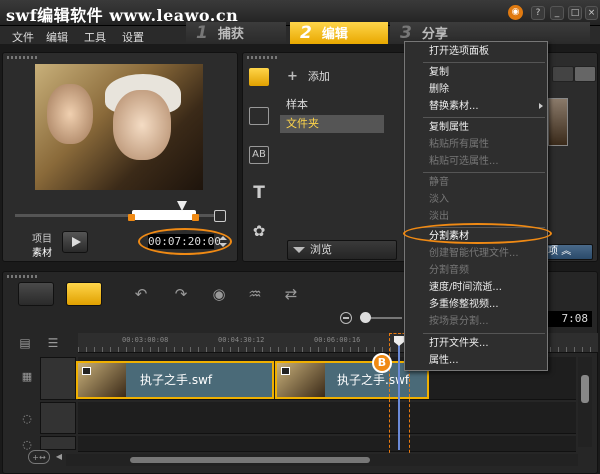 This screenshot has width=600, height=474. I want to click on split-clip-highlight, so click(477, 233).